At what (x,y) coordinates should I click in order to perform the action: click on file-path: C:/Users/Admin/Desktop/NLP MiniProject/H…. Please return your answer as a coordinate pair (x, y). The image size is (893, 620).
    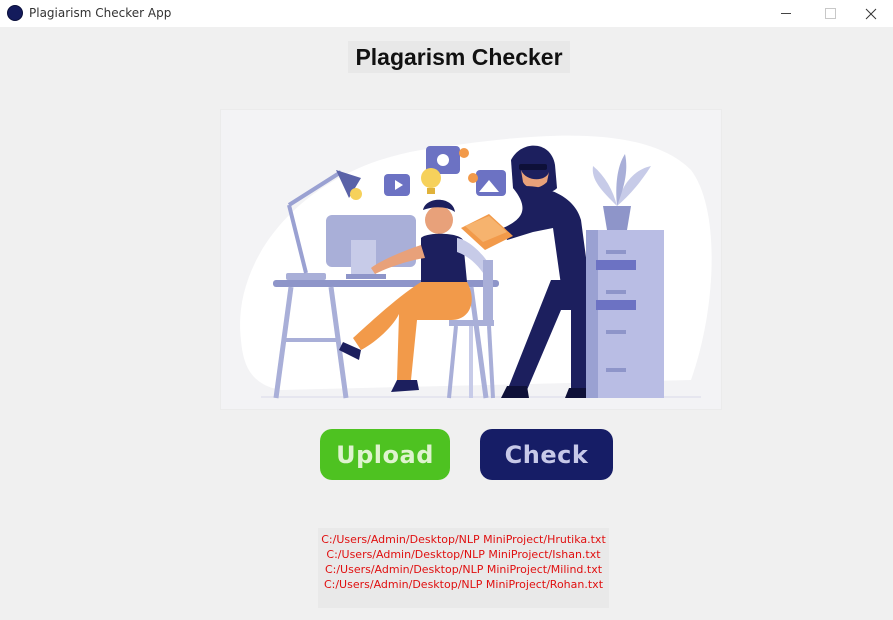
    Looking at the image, I should click on (463, 539).